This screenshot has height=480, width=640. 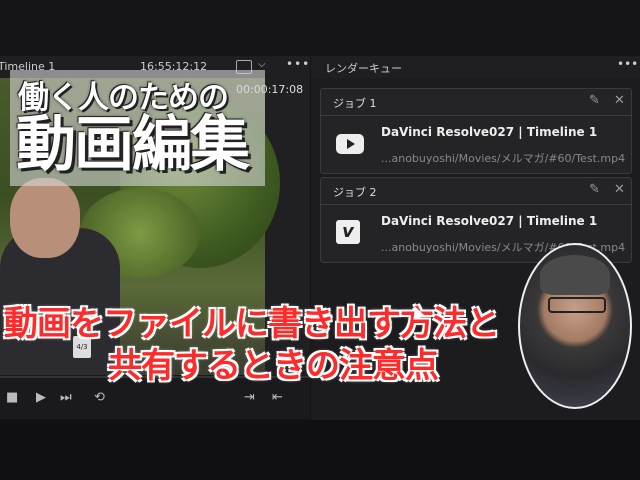 I want to click on title-line-2: 動画編集, so click(x=133, y=145).